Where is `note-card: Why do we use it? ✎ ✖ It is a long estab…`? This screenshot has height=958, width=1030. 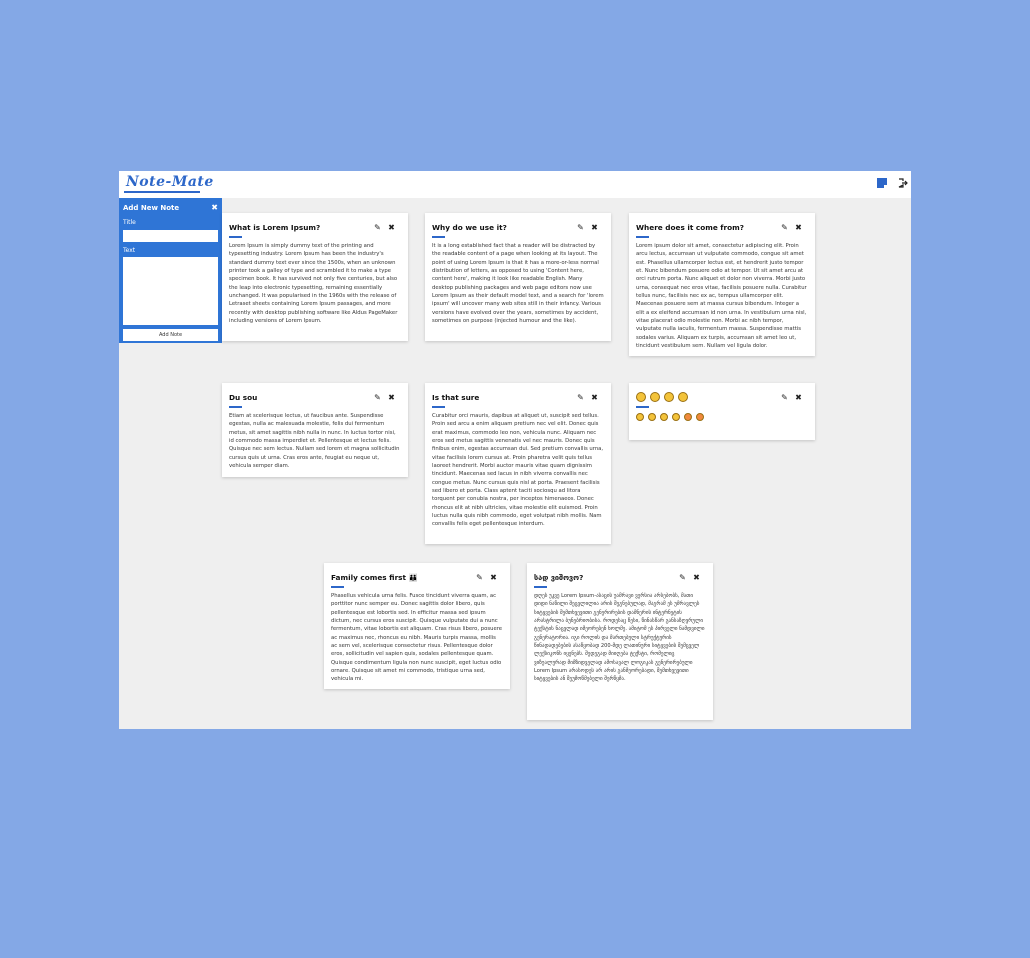 note-card: Why do we use it? ✎ ✖ It is a long estab… is located at coordinates (518, 277).